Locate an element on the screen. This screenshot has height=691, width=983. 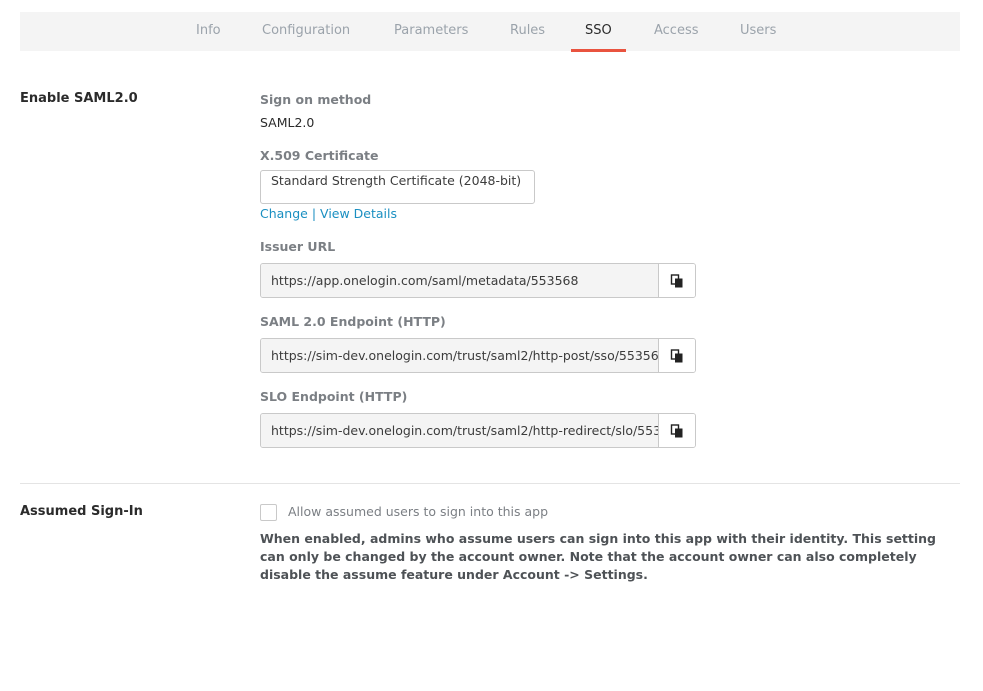
active-tab-indicator is located at coordinates (598, 50).